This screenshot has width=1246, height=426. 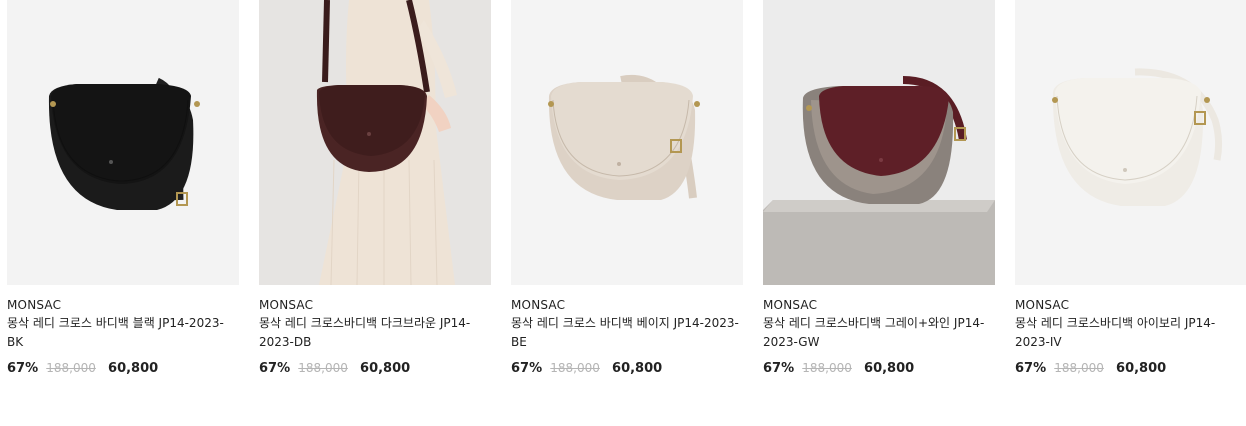 I want to click on model-bag-illustration, so click(x=375, y=142).